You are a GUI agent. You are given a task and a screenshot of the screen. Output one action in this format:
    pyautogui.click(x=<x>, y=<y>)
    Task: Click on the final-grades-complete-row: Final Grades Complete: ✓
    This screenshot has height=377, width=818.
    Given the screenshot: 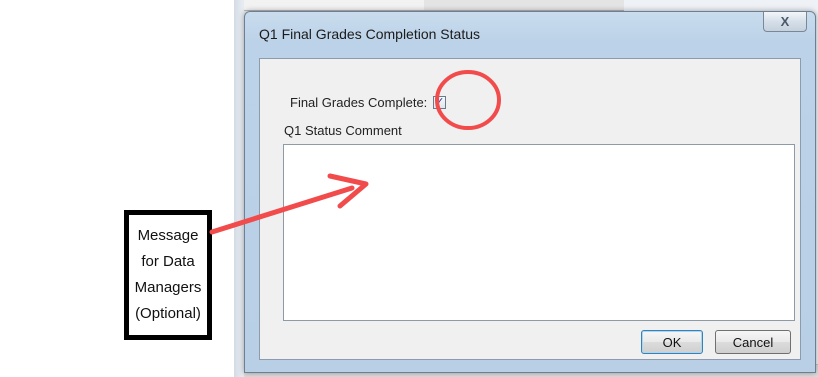 What is the action you would take?
    pyautogui.click(x=368, y=102)
    